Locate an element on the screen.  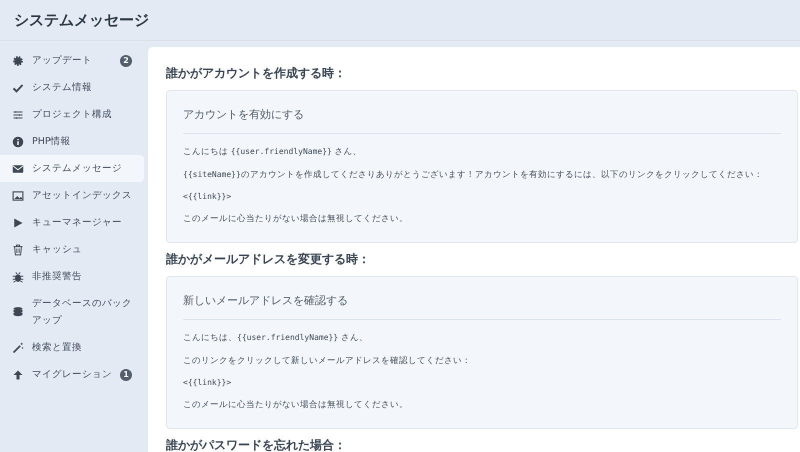
count-badge: 2 is located at coordinates (126, 60).